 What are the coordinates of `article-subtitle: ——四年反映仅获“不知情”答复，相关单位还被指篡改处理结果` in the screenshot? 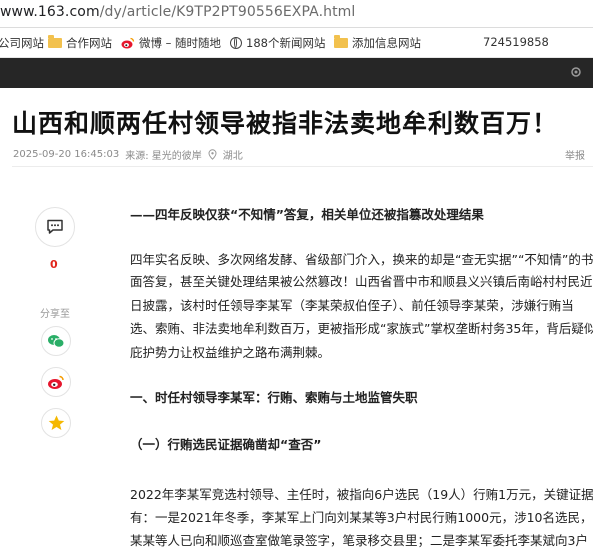 It's located at (307, 214).